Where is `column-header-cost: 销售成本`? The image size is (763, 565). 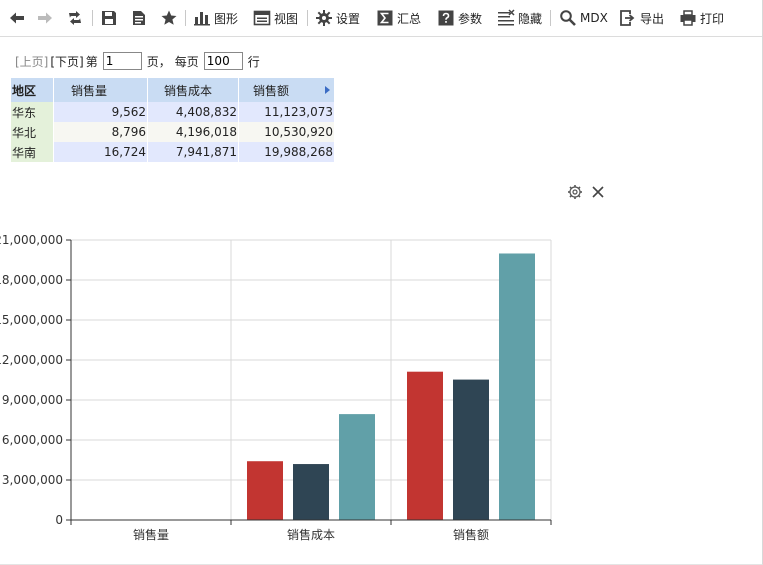
column-header-cost: 销售成本 is located at coordinates (193, 90).